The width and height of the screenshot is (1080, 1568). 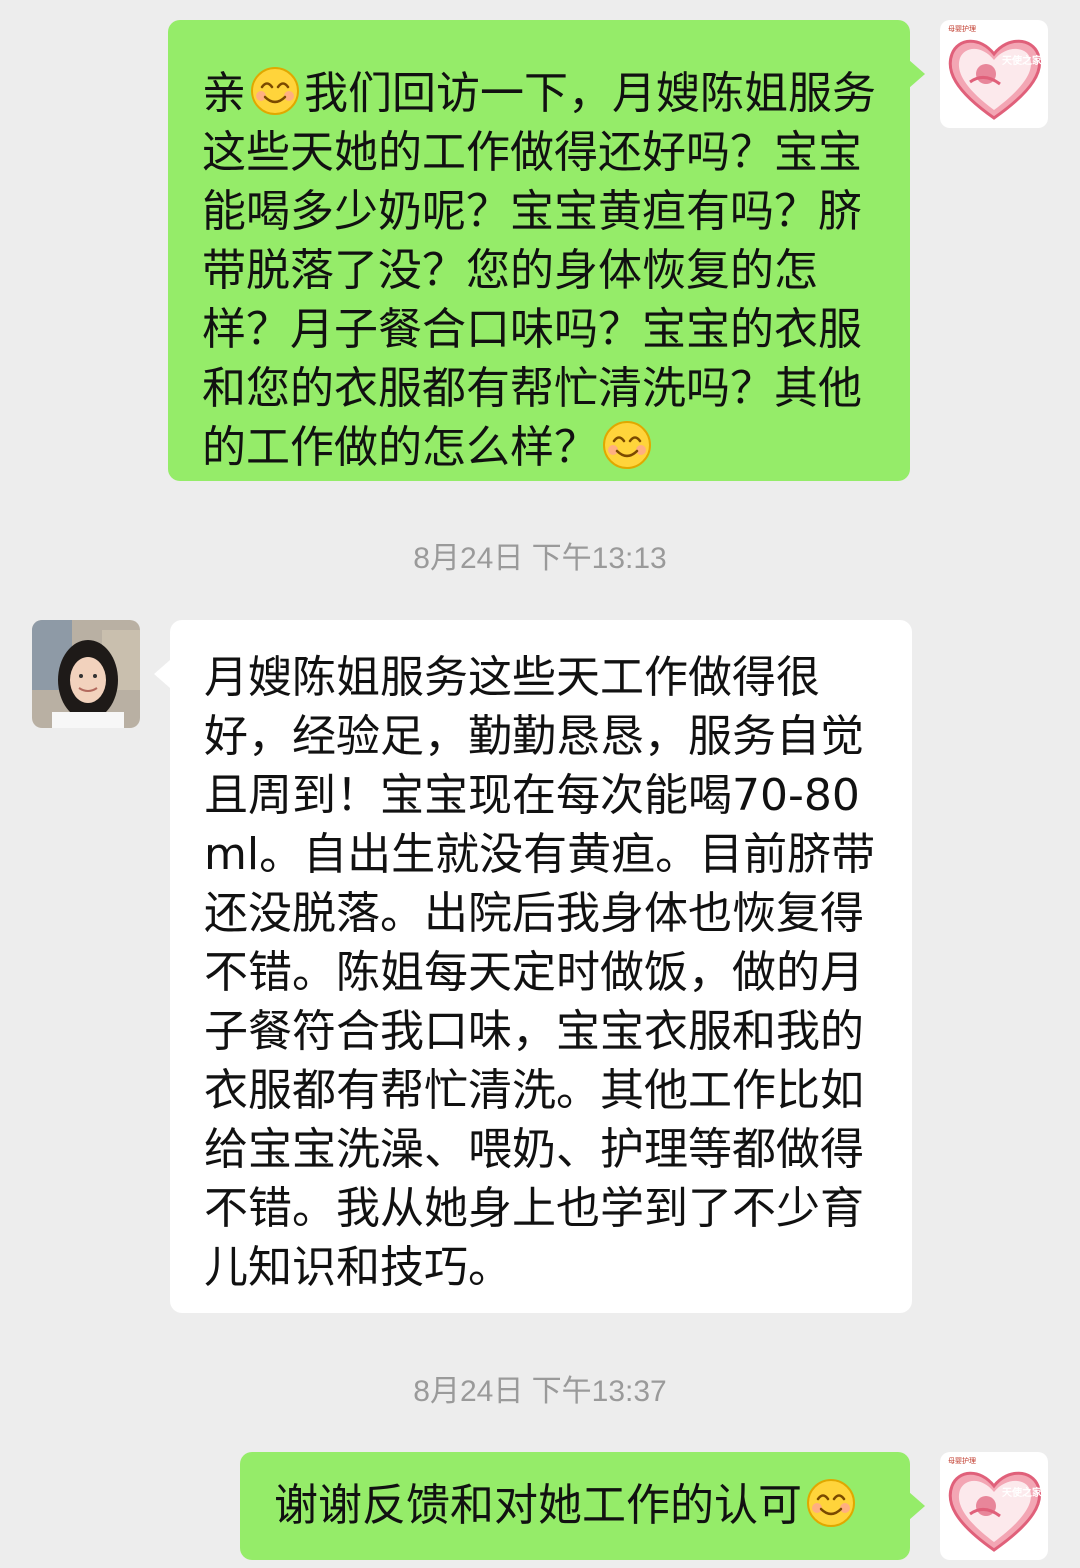 What do you see at coordinates (224, 93) in the screenshot?
I see `message-text: 亲` at bounding box center [224, 93].